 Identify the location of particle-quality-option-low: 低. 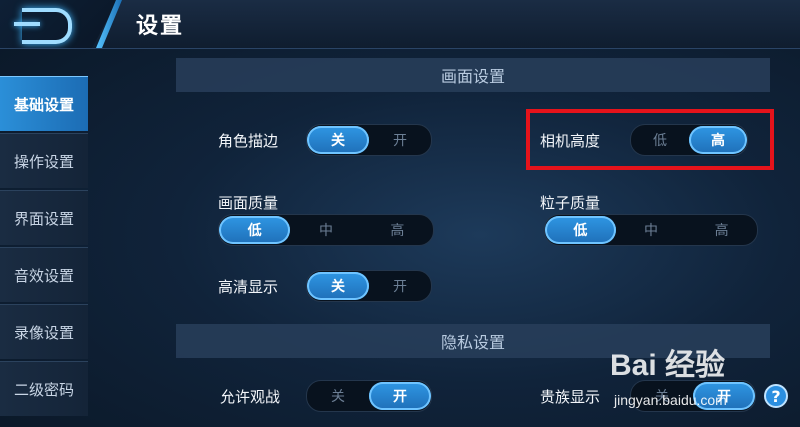
(580, 230).